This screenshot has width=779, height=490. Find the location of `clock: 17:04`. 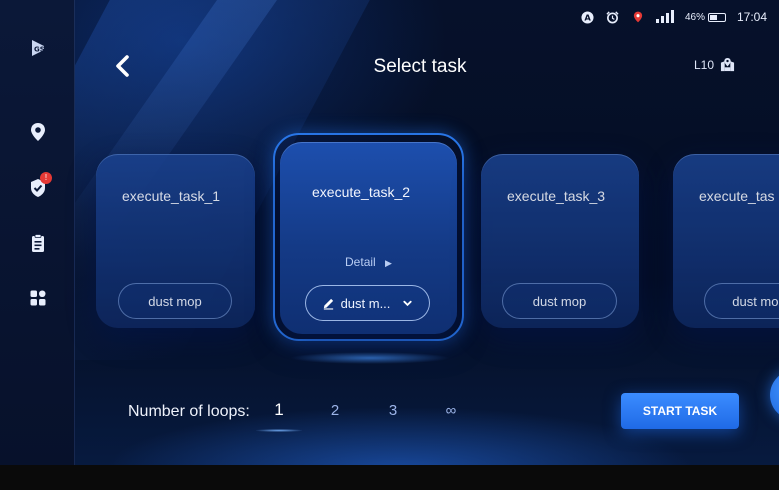

clock: 17:04 is located at coordinates (751, 17).